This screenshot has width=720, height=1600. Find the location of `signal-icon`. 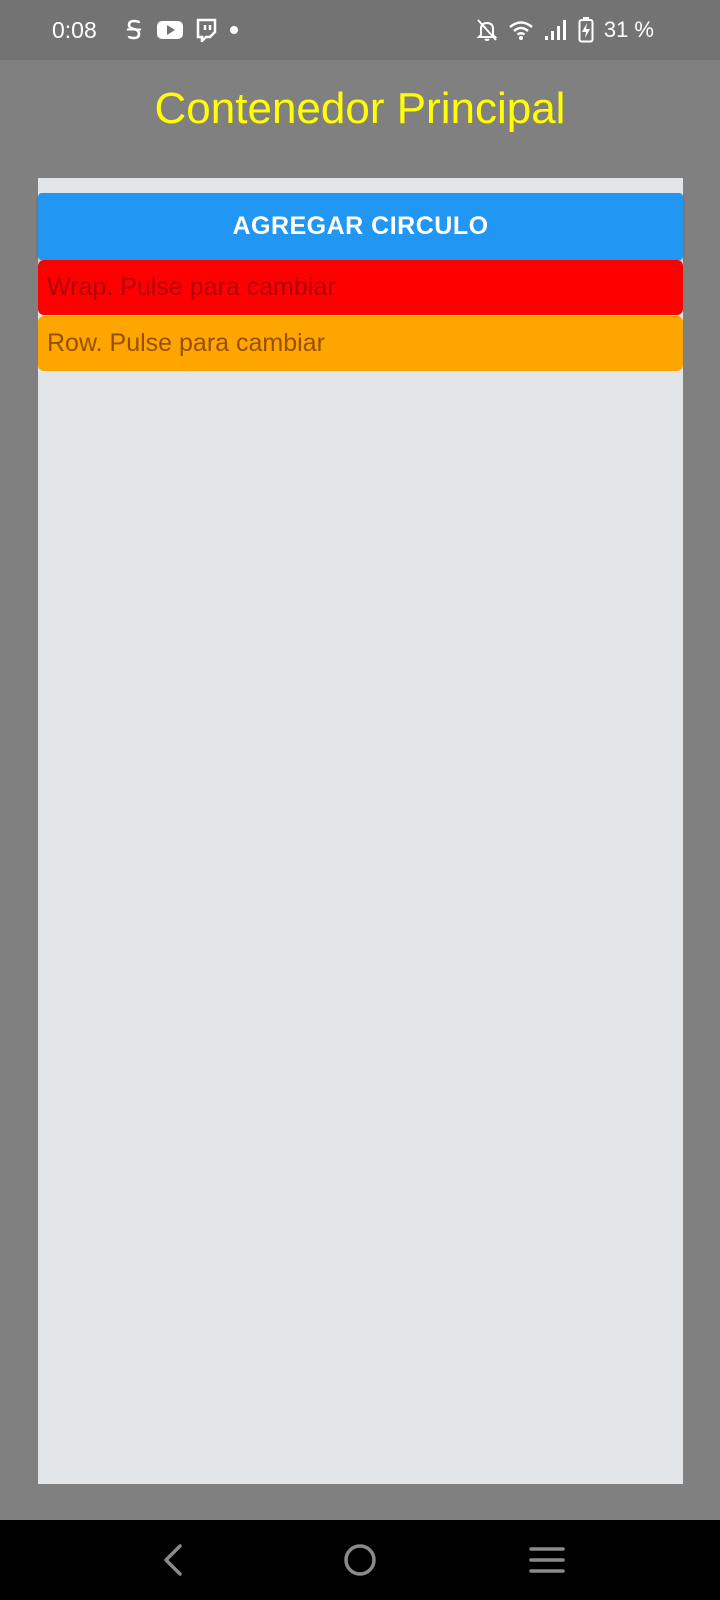

signal-icon is located at coordinates (556, 30).